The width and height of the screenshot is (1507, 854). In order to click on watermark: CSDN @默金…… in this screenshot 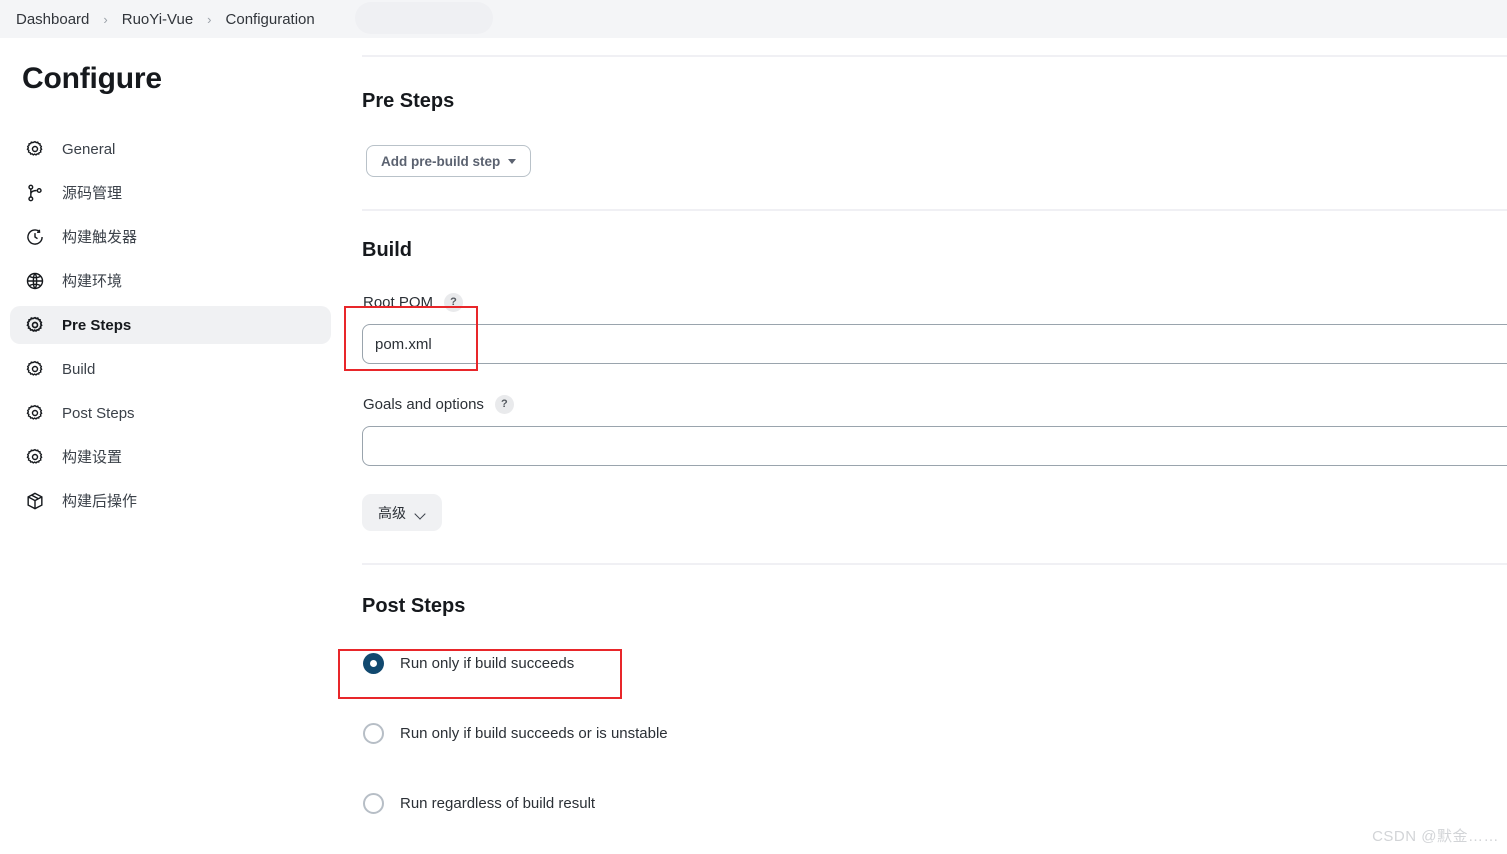, I will do `click(1435, 836)`.